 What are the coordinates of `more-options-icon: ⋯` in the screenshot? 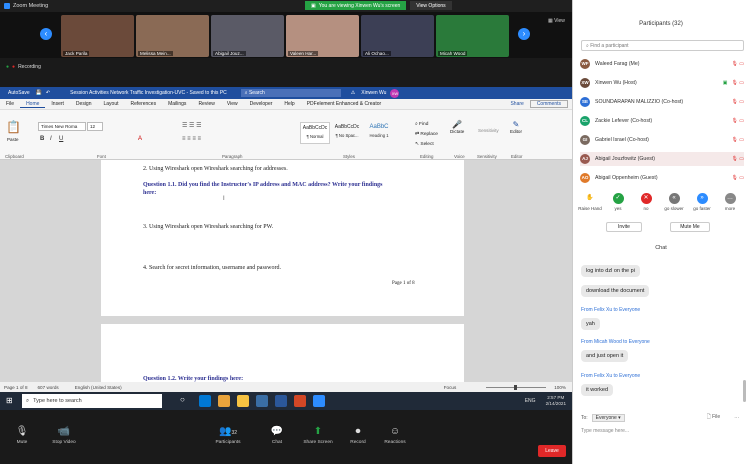 It's located at (736, 418).